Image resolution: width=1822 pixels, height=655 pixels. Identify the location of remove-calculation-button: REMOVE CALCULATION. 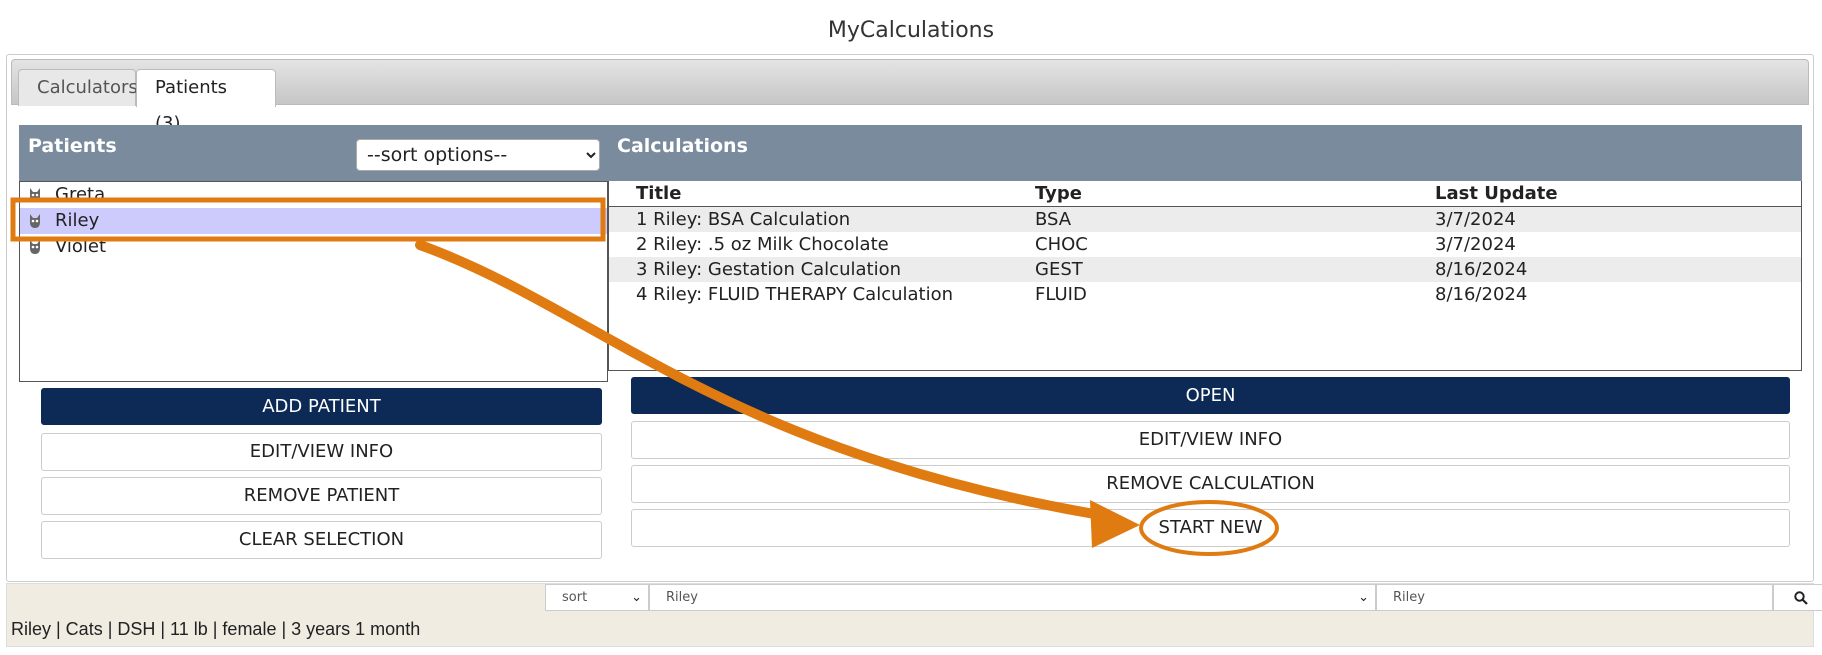
(1210, 484).